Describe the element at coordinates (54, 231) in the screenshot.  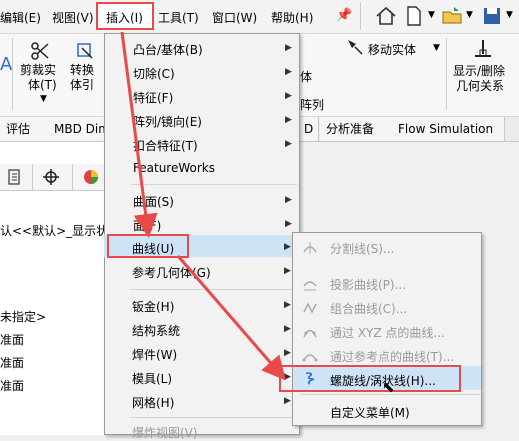
I see `configuration-text: 认<<默认>_显示状` at that location.